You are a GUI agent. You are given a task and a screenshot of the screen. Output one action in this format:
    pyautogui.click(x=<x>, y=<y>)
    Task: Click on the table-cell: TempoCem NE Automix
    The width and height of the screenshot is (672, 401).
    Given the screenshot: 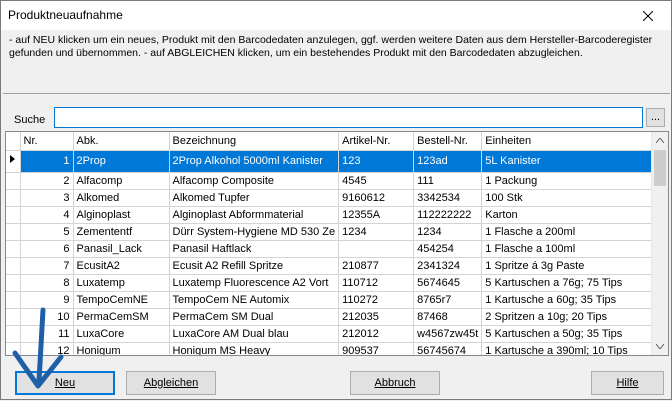 What is the action you would take?
    pyautogui.click(x=254, y=300)
    